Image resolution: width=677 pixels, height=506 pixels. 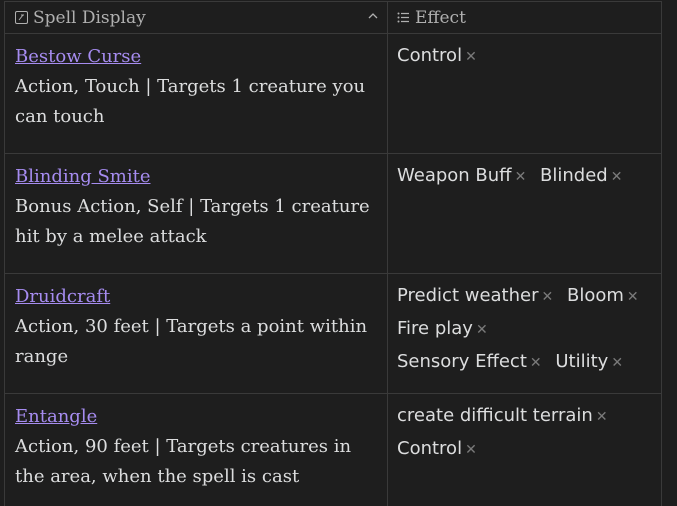 What do you see at coordinates (373, 16) in the screenshot?
I see `chevron-up-icon` at bounding box center [373, 16].